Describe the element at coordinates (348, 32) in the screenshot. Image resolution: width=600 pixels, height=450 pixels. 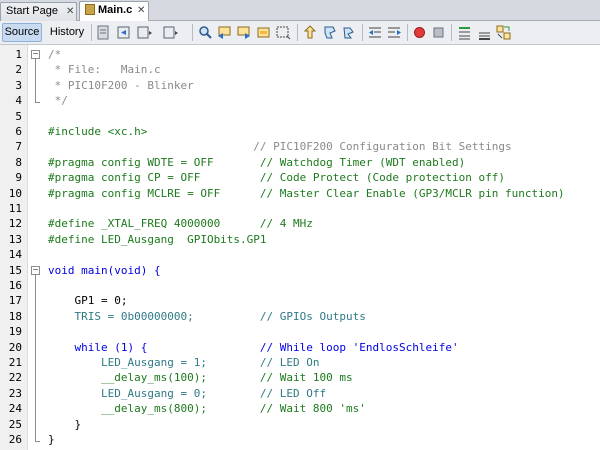
I see `shift-left-icon` at that location.